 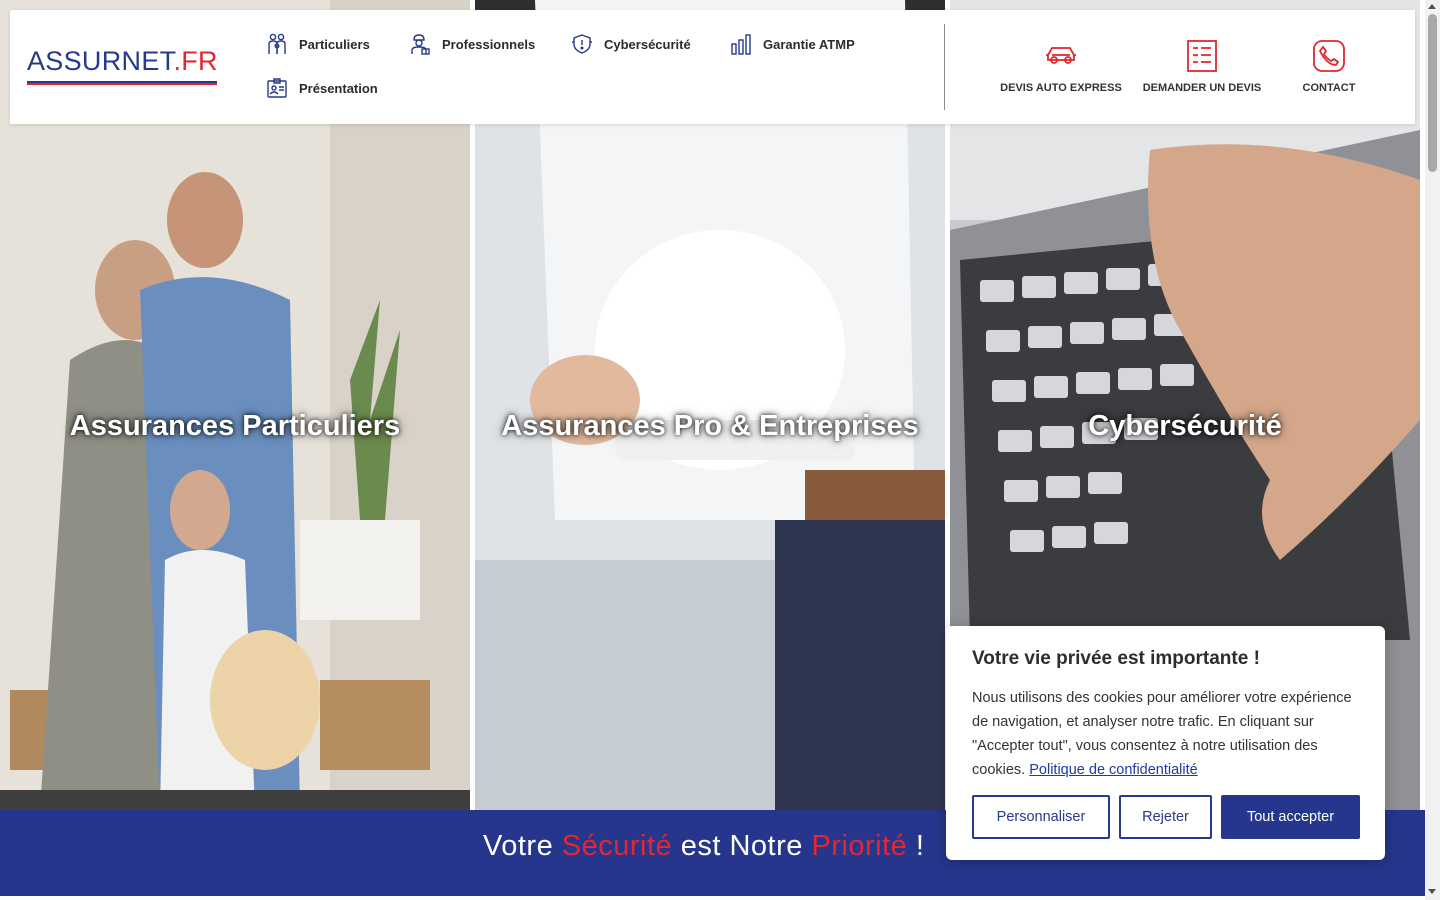 I want to click on demander-un-devis-label: DEMANDER UN DEVIS, so click(x=1202, y=88).